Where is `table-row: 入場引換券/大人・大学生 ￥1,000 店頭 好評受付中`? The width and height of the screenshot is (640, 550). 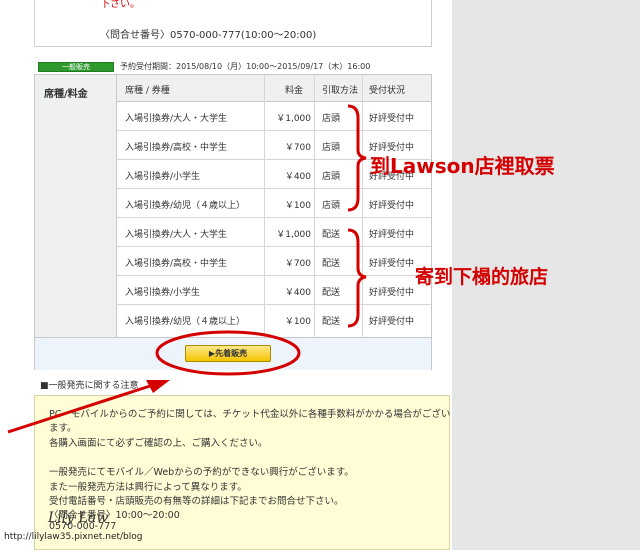
table-row: 入場引換券/大人・大学生 ￥1,000 店頭 好評受付中 is located at coordinates (274, 116).